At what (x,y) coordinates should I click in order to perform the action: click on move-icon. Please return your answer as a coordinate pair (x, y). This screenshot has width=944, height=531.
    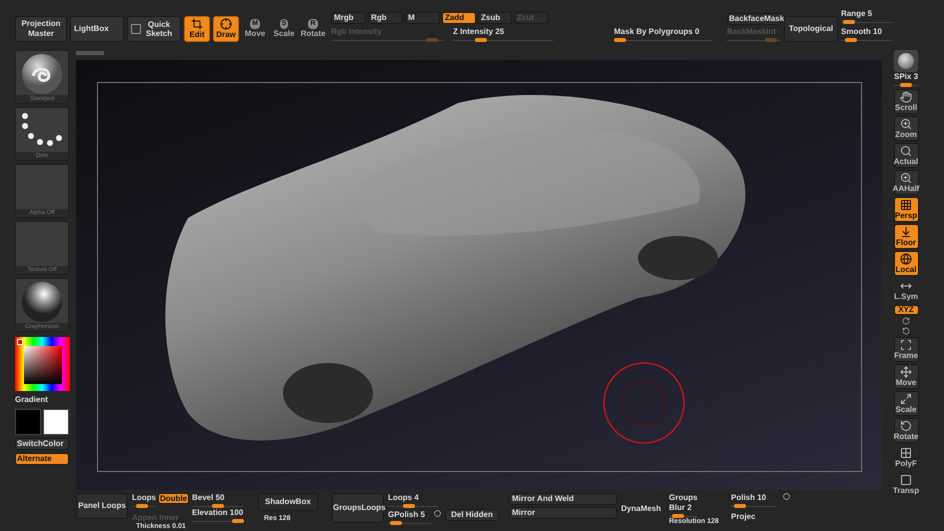
    Looking at the image, I should click on (906, 372).